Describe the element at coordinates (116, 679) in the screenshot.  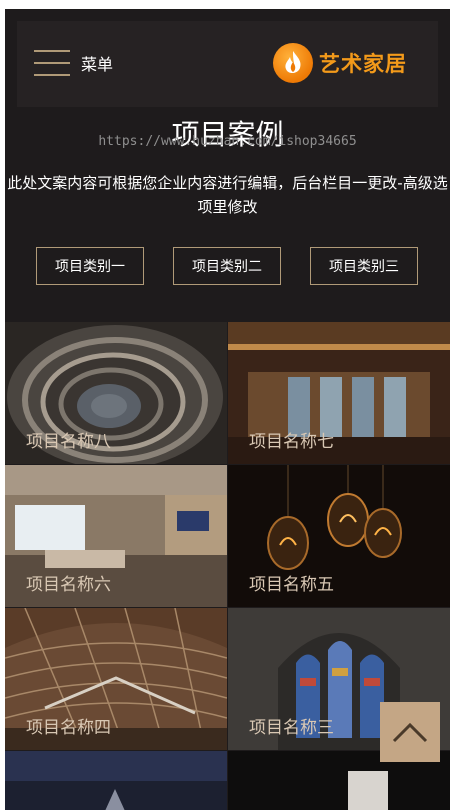
I see `project-card: 项目名称四` at that location.